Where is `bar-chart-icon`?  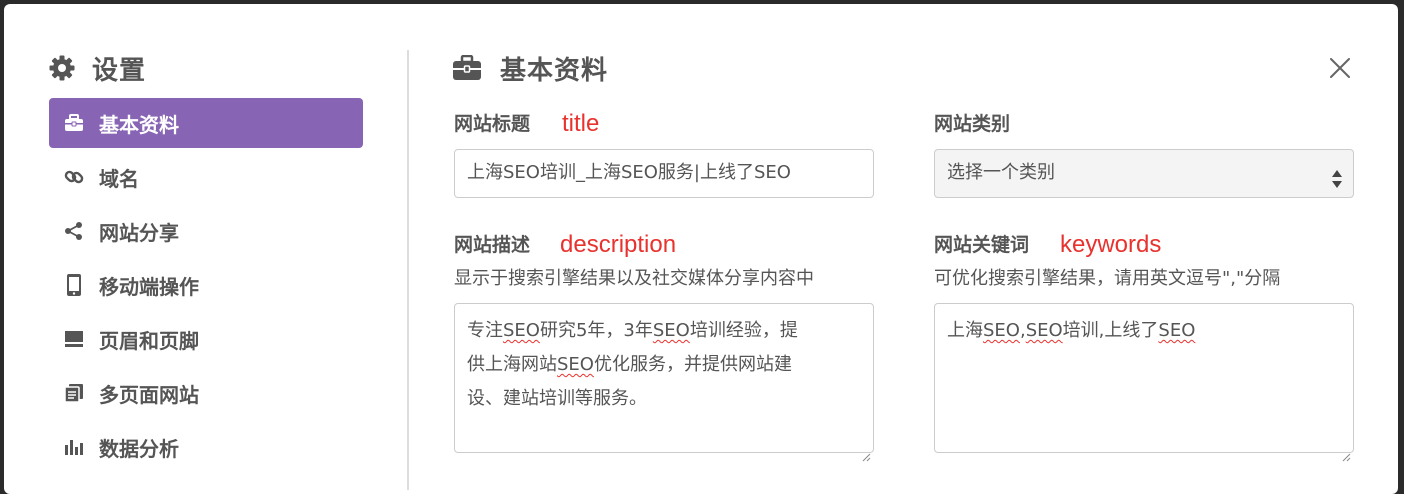
bar-chart-icon is located at coordinates (74, 447).